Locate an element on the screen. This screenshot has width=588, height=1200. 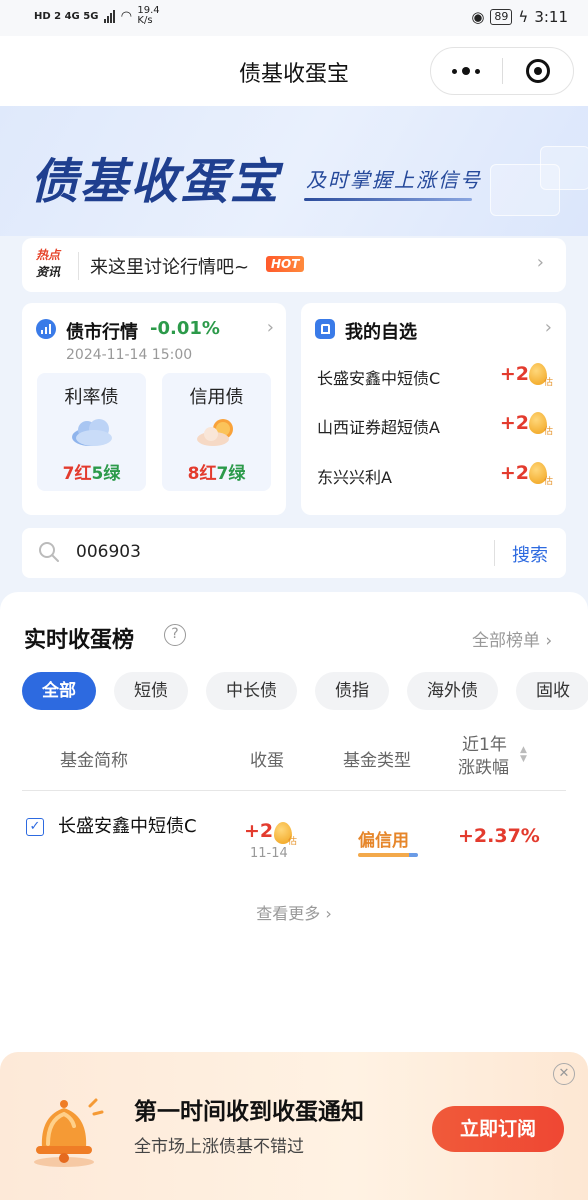
bookmark-icon is located at coordinates (325, 329).